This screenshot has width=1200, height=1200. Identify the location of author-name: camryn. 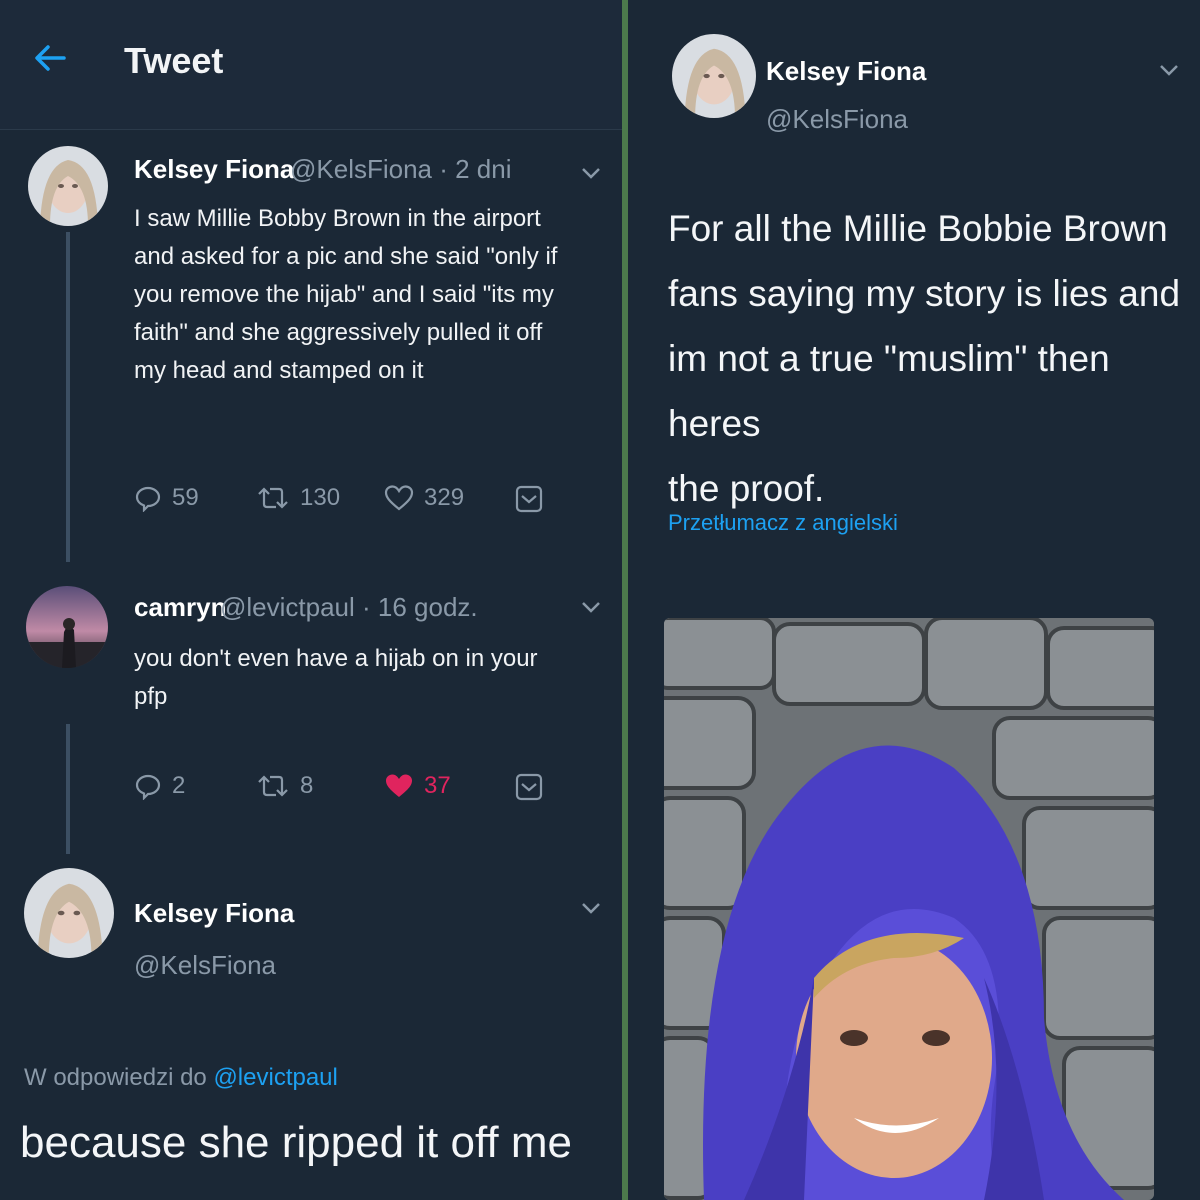
(180, 607).